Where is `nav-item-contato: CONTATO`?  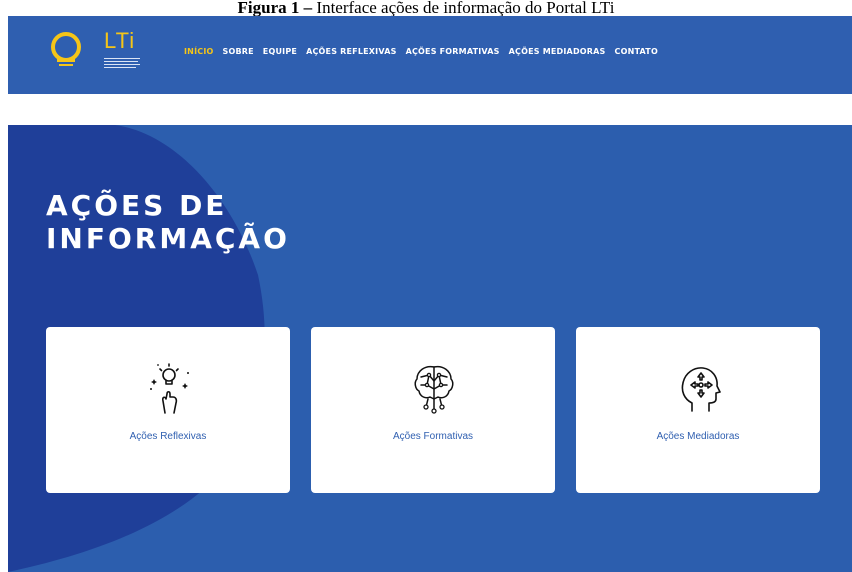 nav-item-contato: CONTATO is located at coordinates (636, 51).